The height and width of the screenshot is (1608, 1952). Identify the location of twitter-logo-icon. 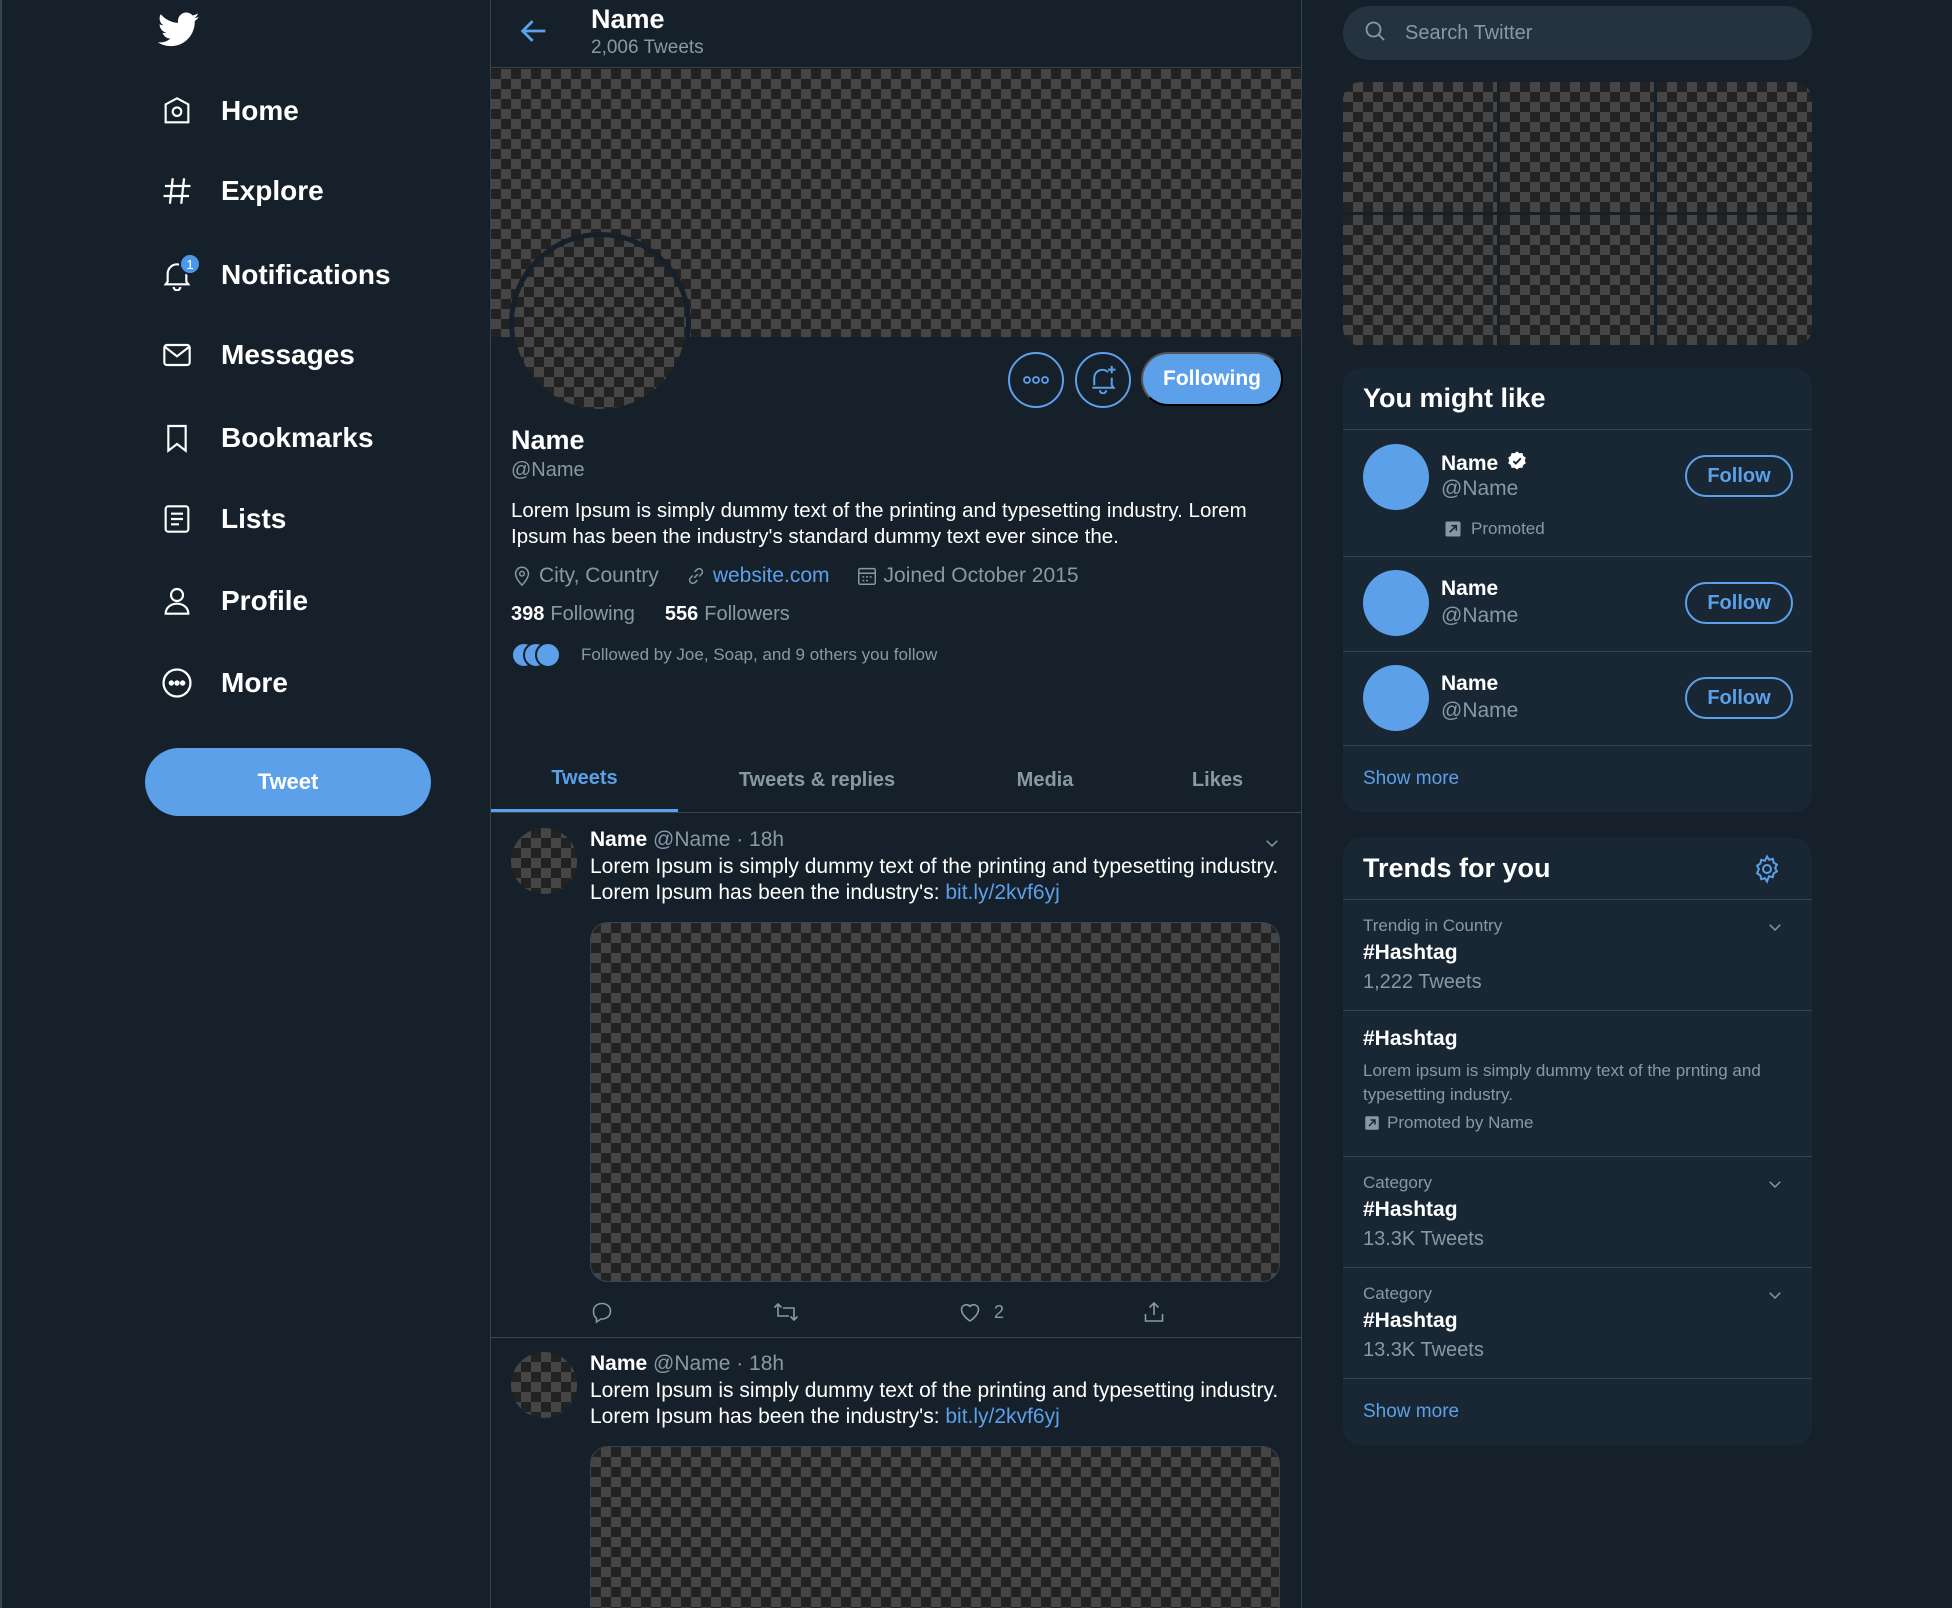
(178, 31).